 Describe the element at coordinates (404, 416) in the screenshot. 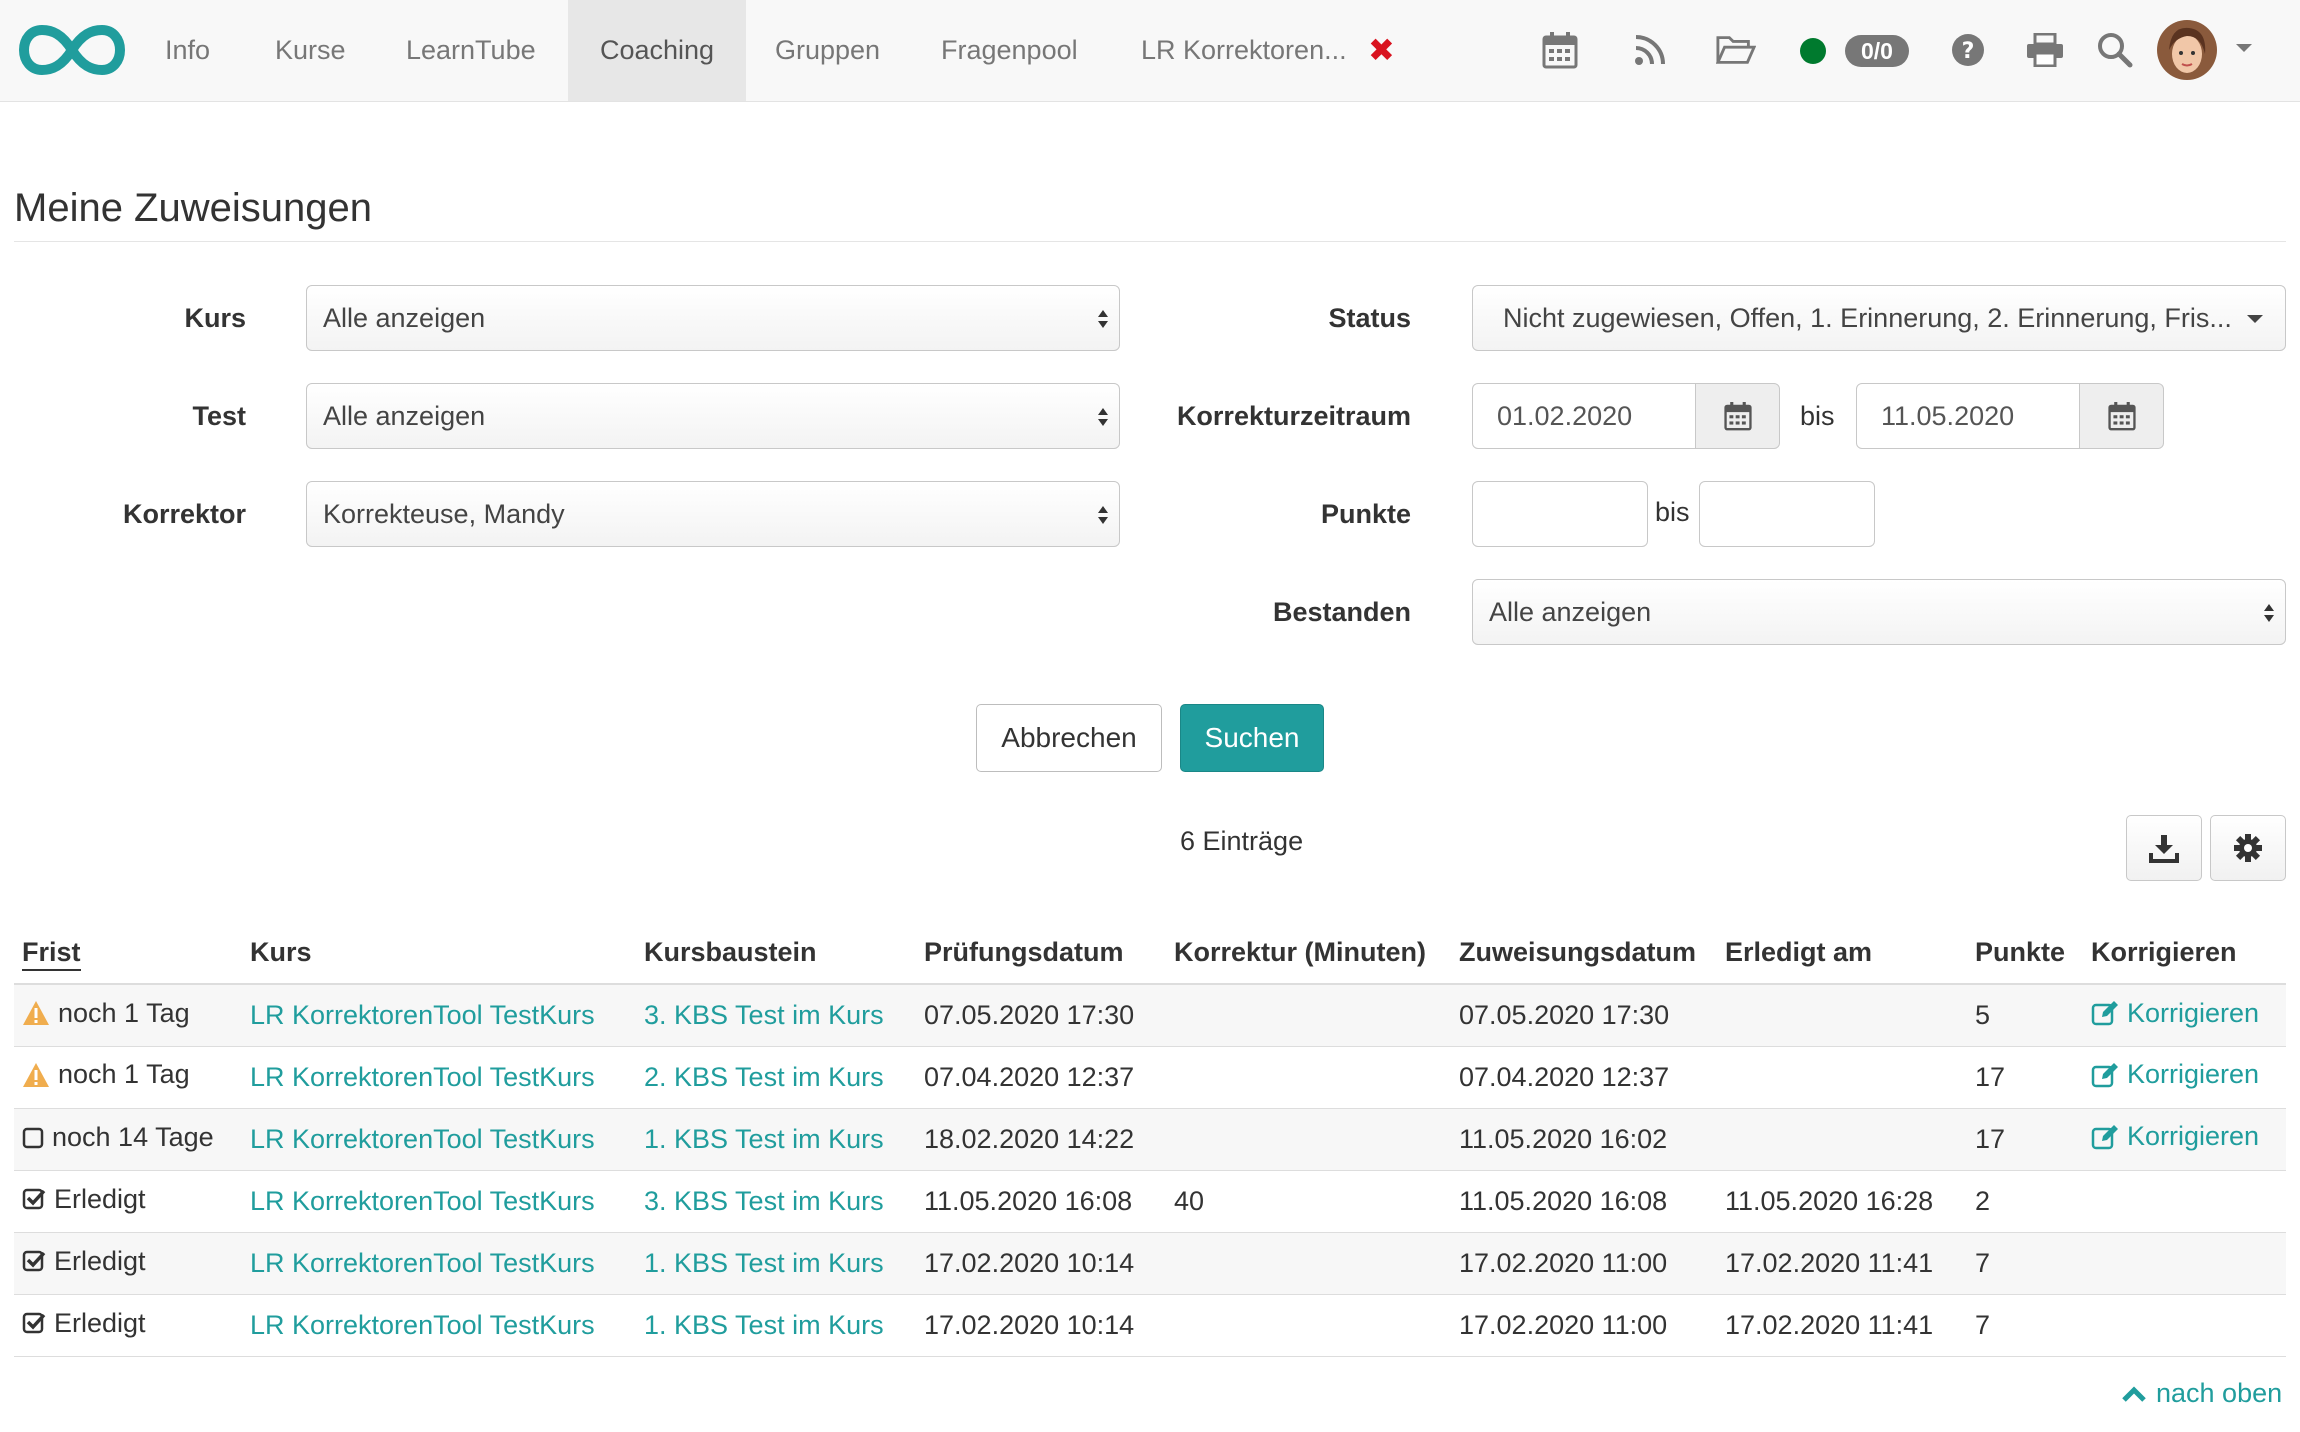

I see `test-select-value: Alle anzeigen` at that location.